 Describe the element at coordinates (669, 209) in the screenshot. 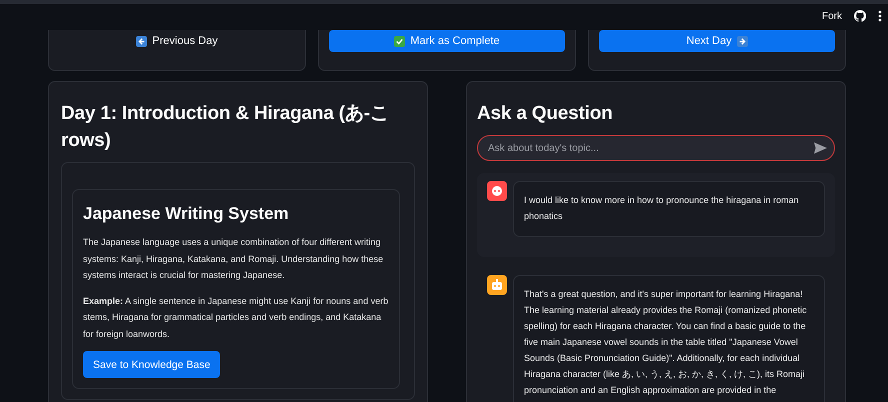

I see `message-text: I would like to know more in how to pronounce the hiragana in roman phonatics` at that location.